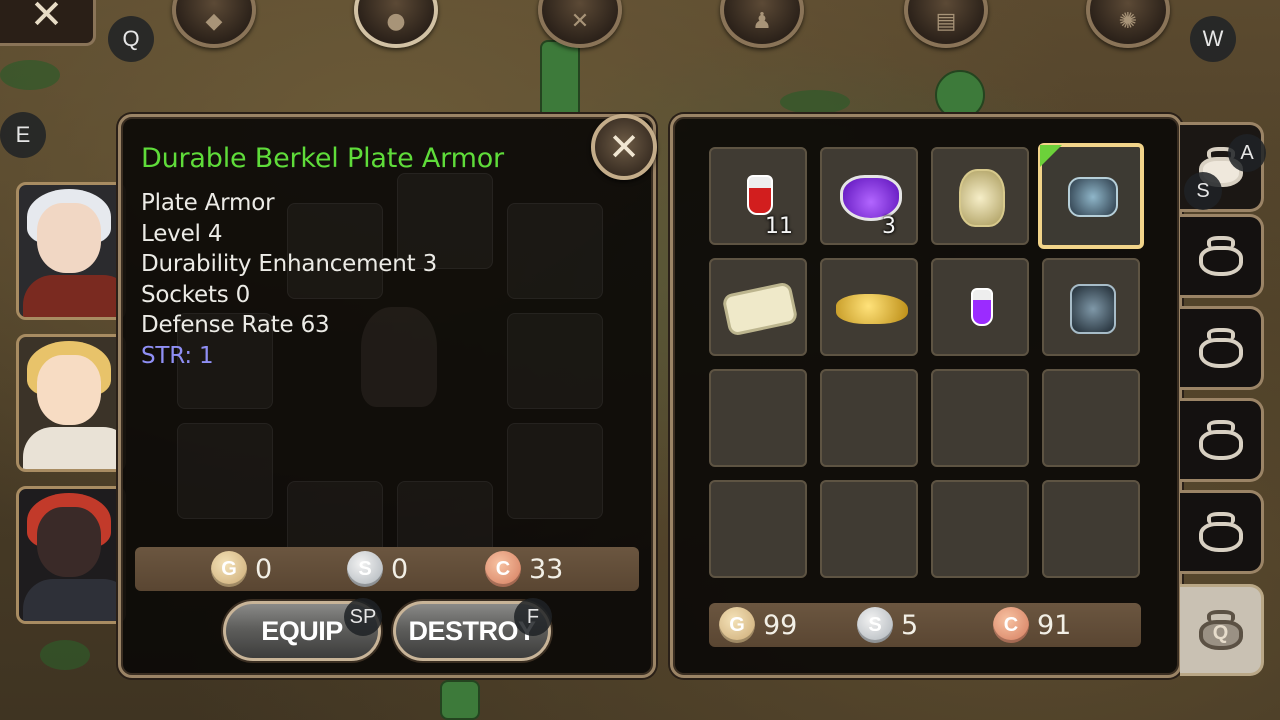 The image size is (1280, 720). I want to click on price-gold-amount: 0, so click(264, 569).